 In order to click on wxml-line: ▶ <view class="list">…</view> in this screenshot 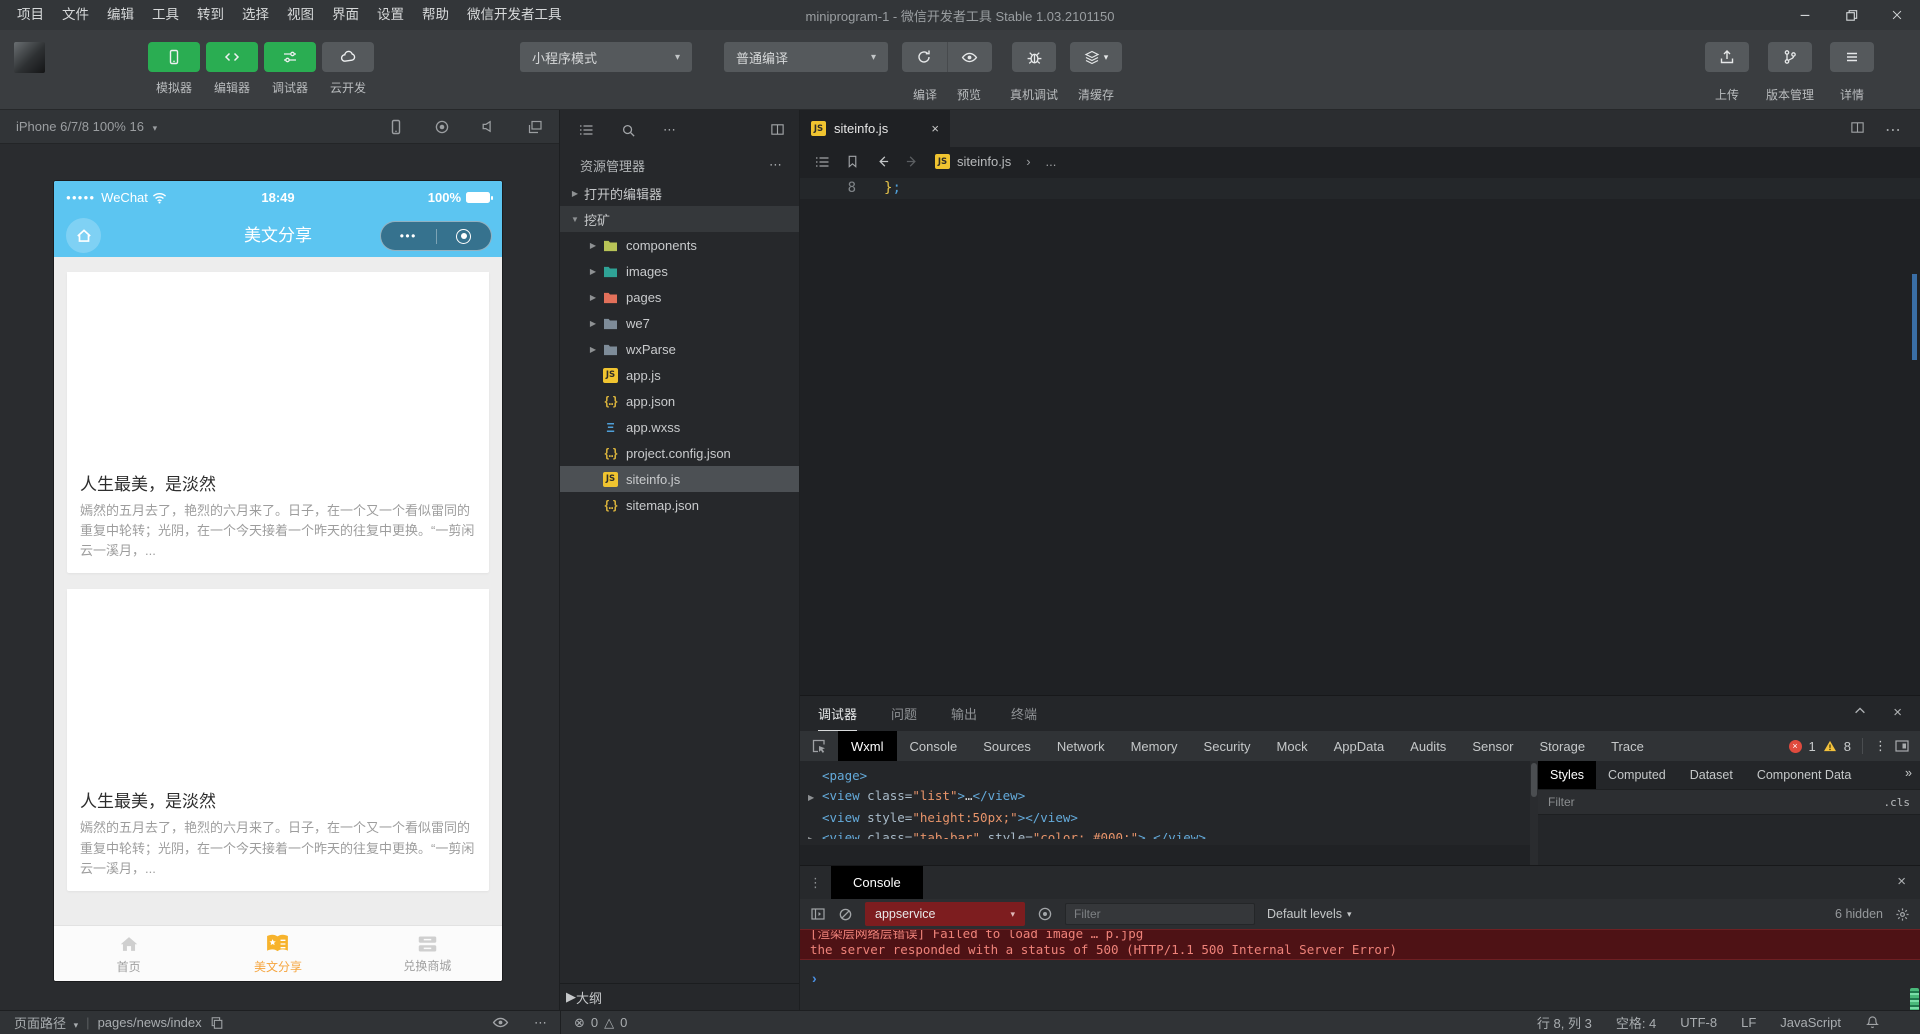, I will do `click(1169, 797)`.